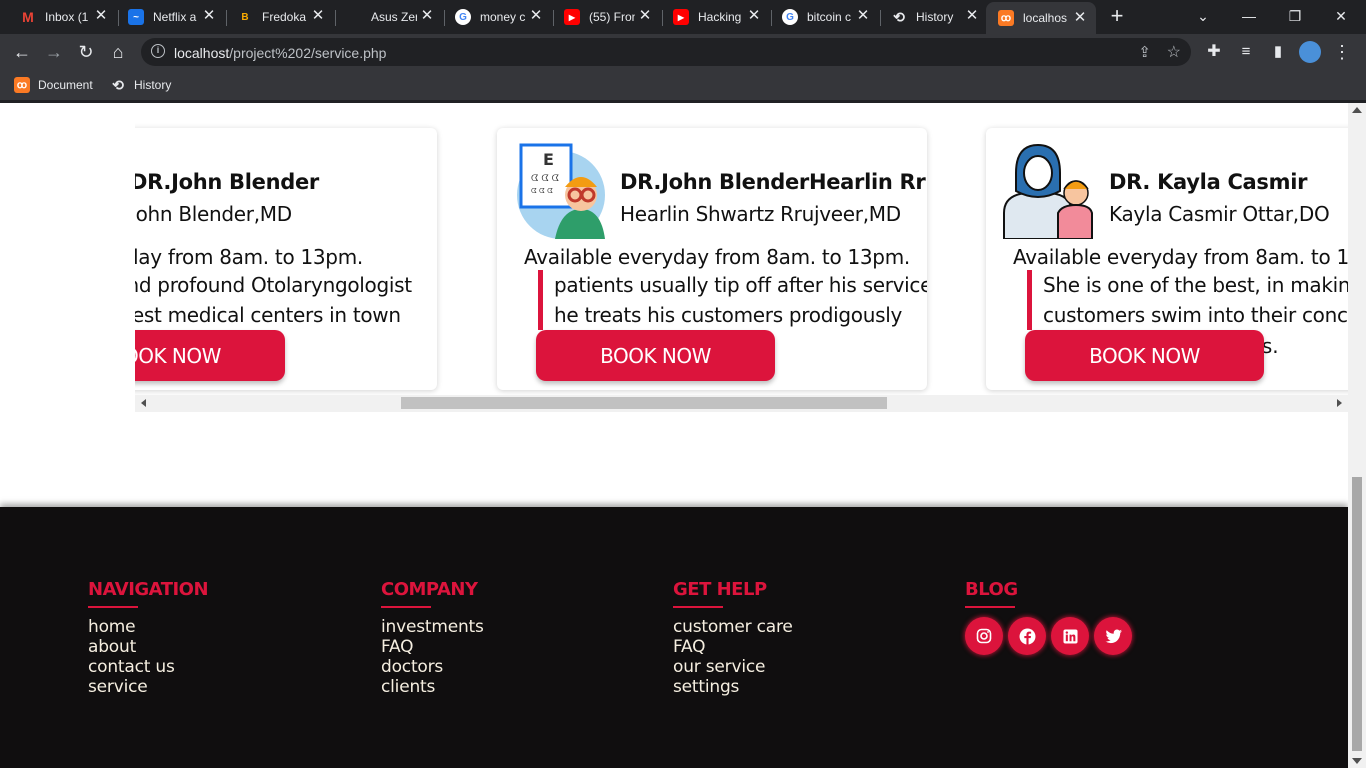 The width and height of the screenshot is (1366, 768). I want to click on bookmark-label: Document, so click(65, 85).